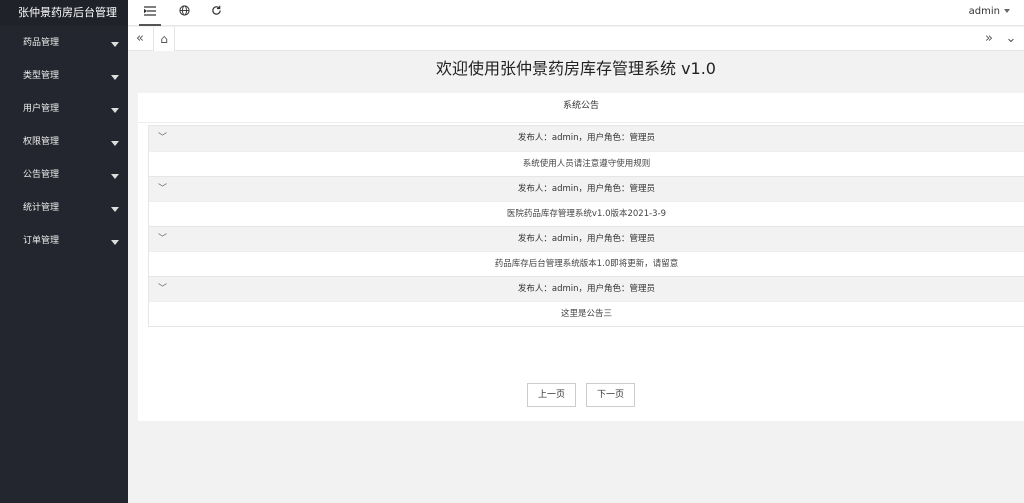 This screenshot has height=503, width=1024. What do you see at coordinates (989, 39) in the screenshot?
I see `tab-next-icon: »` at bounding box center [989, 39].